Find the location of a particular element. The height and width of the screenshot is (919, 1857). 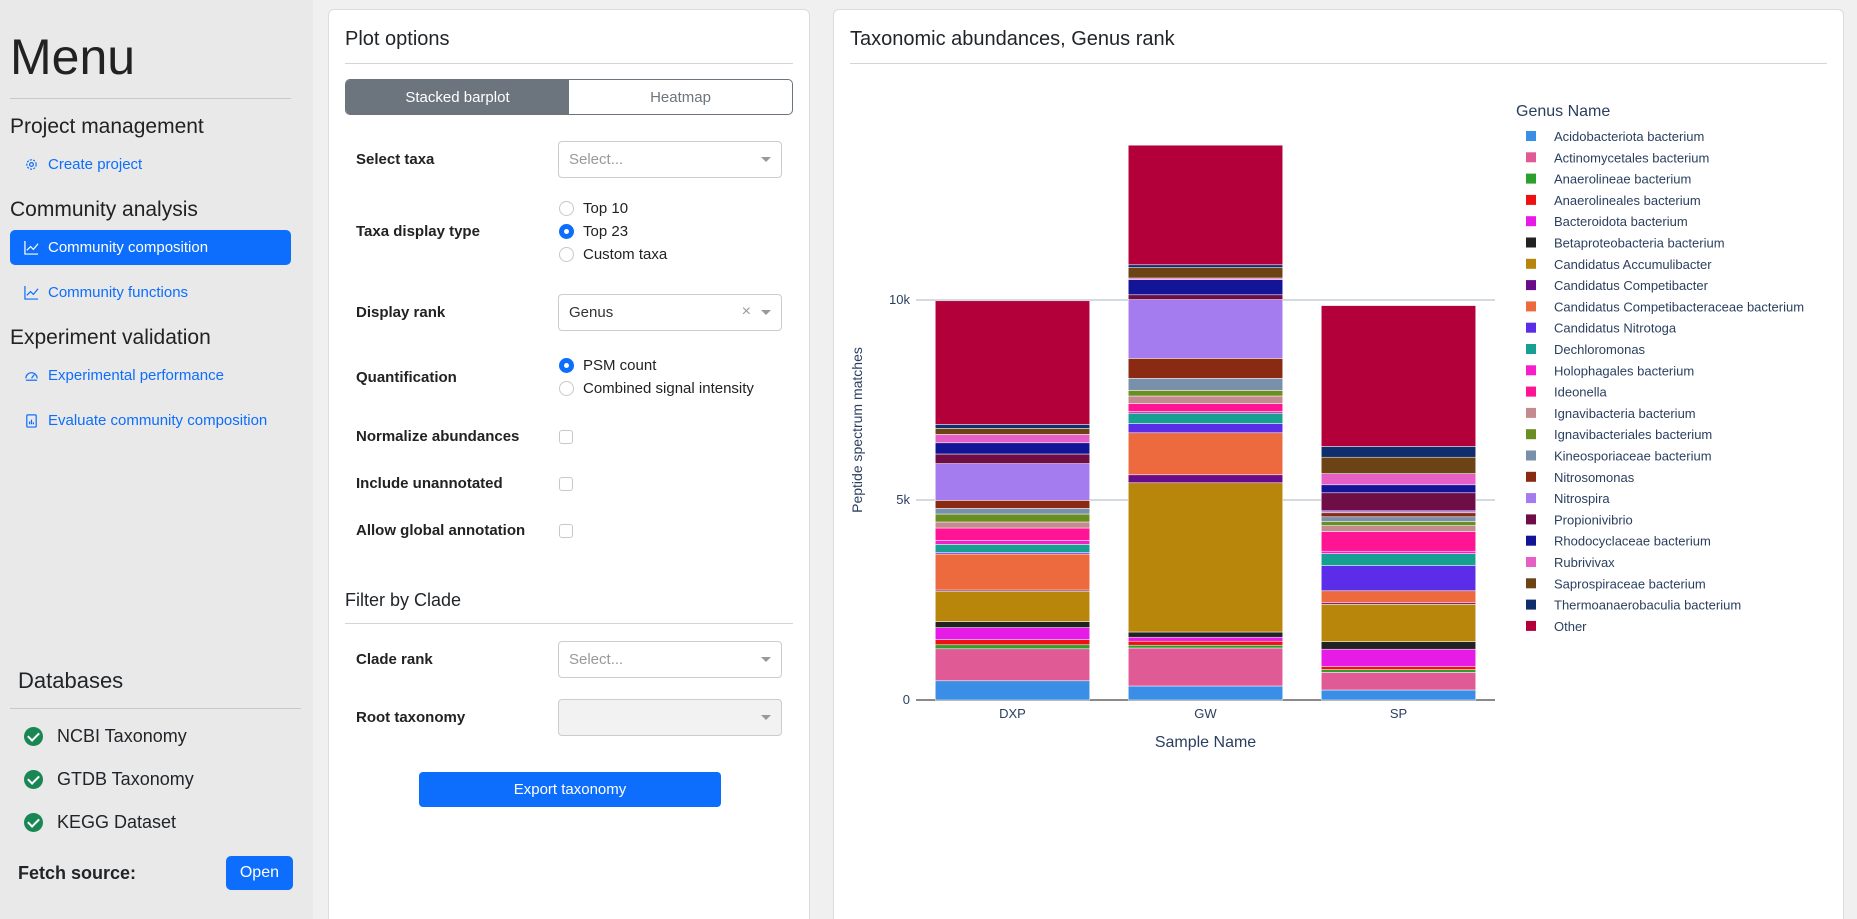

include-unannotated-label: Include unannotated is located at coordinates (429, 483).